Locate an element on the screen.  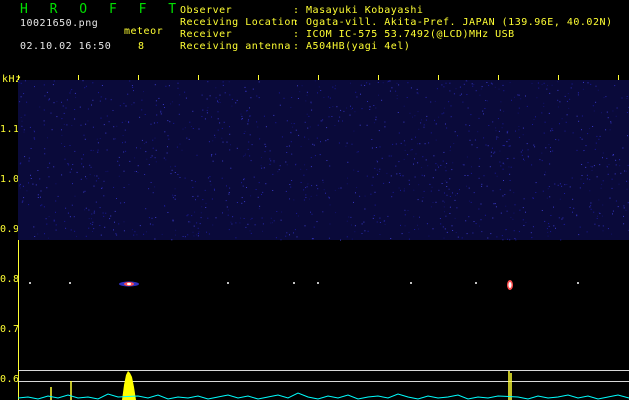
meteor-count: 8 is located at coordinates (141, 46).